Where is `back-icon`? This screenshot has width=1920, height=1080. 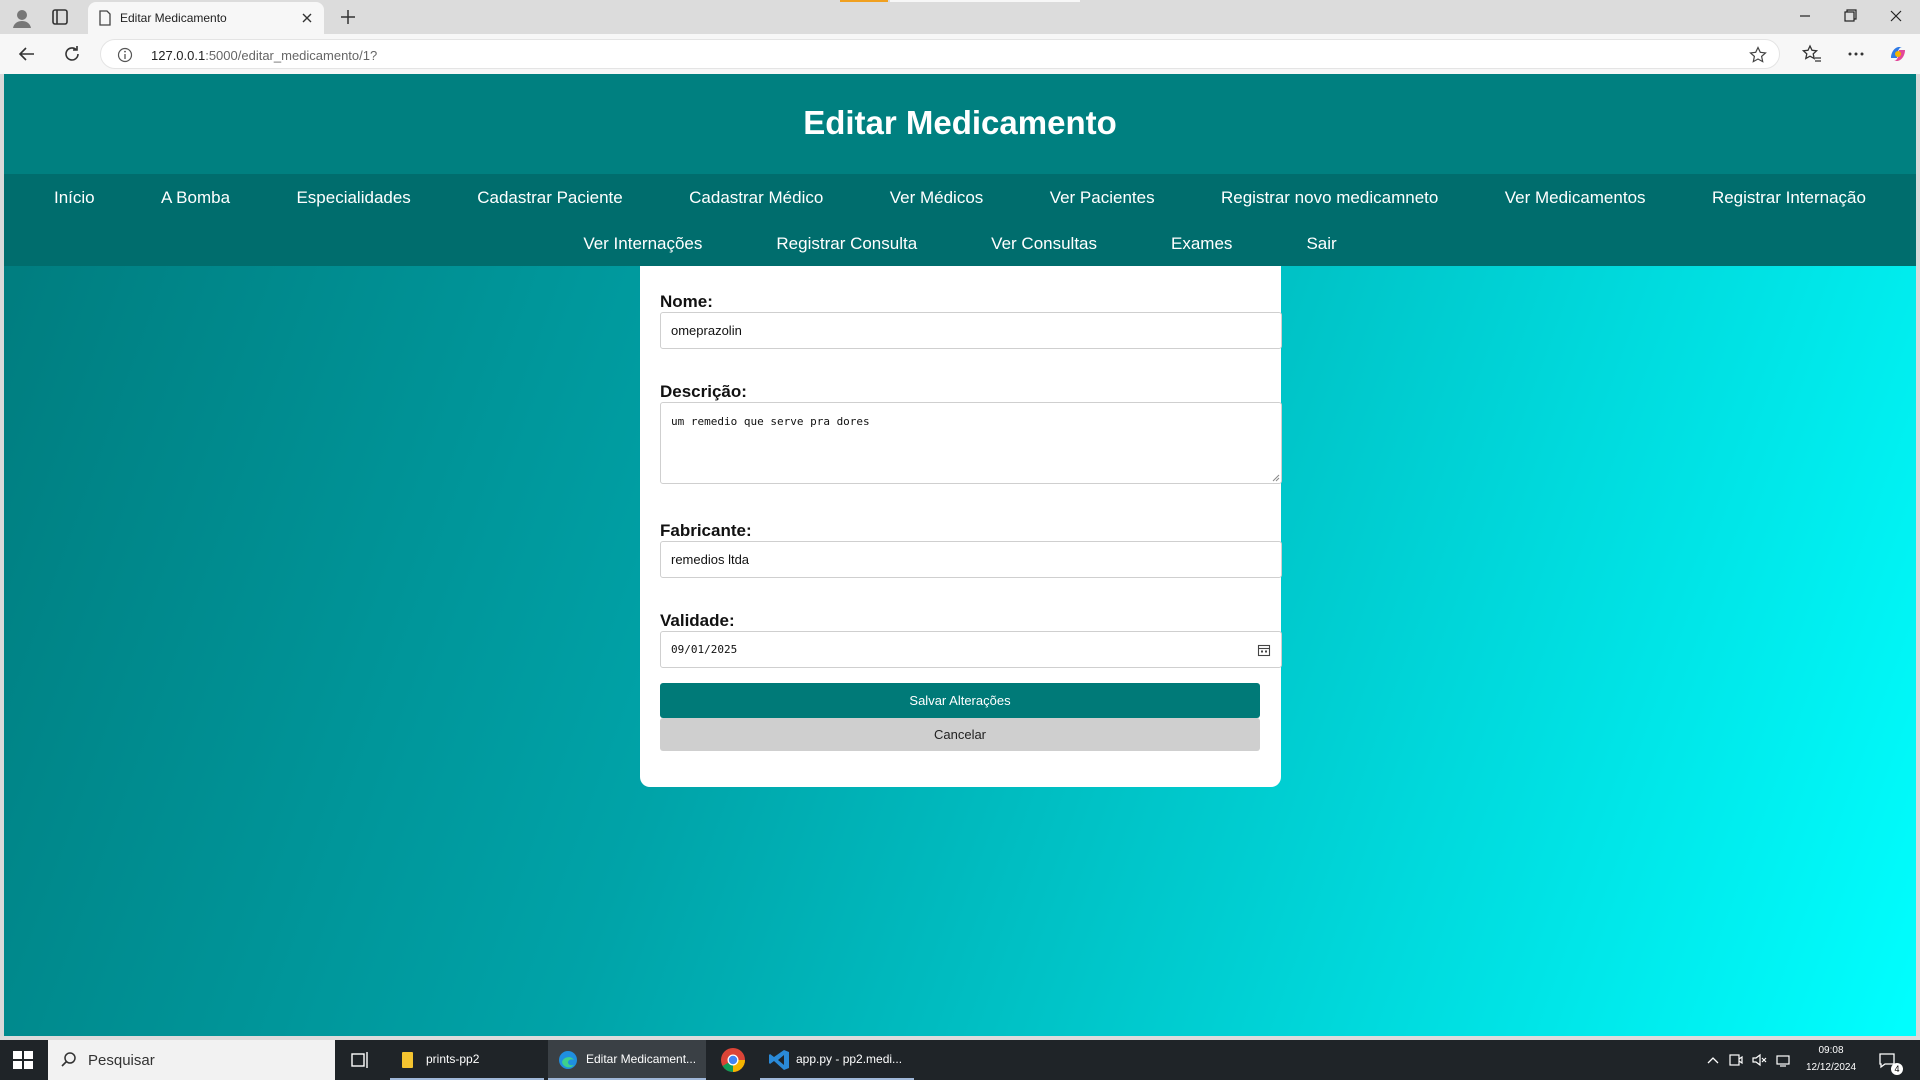 back-icon is located at coordinates (27, 54).